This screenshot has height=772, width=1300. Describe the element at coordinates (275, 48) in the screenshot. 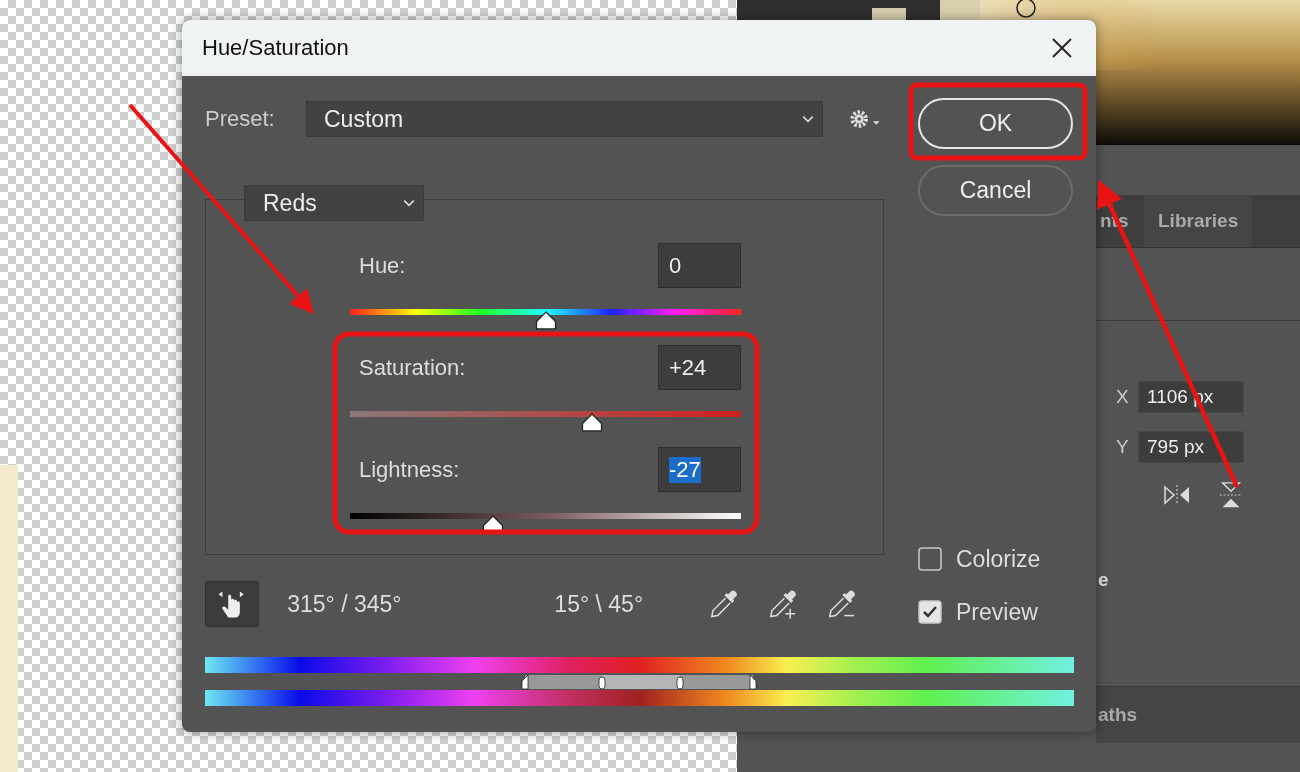

I see `dialog-title: Hue/Saturation` at that location.